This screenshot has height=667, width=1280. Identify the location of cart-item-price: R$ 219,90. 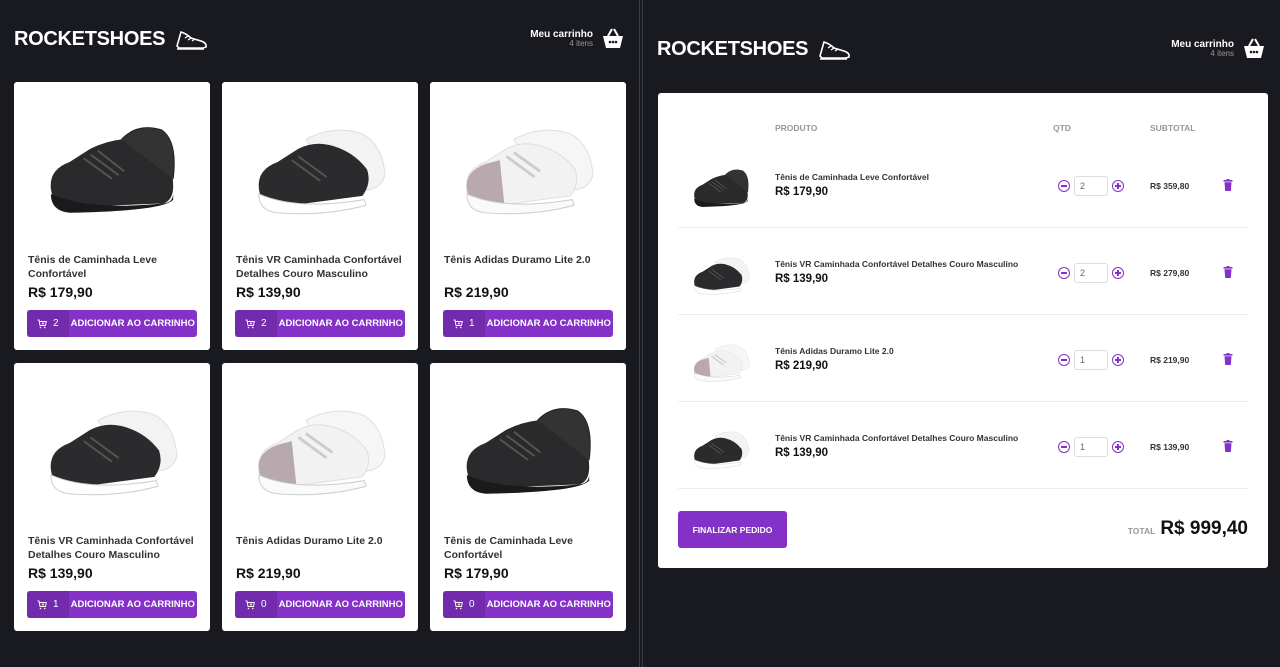
(802, 366).